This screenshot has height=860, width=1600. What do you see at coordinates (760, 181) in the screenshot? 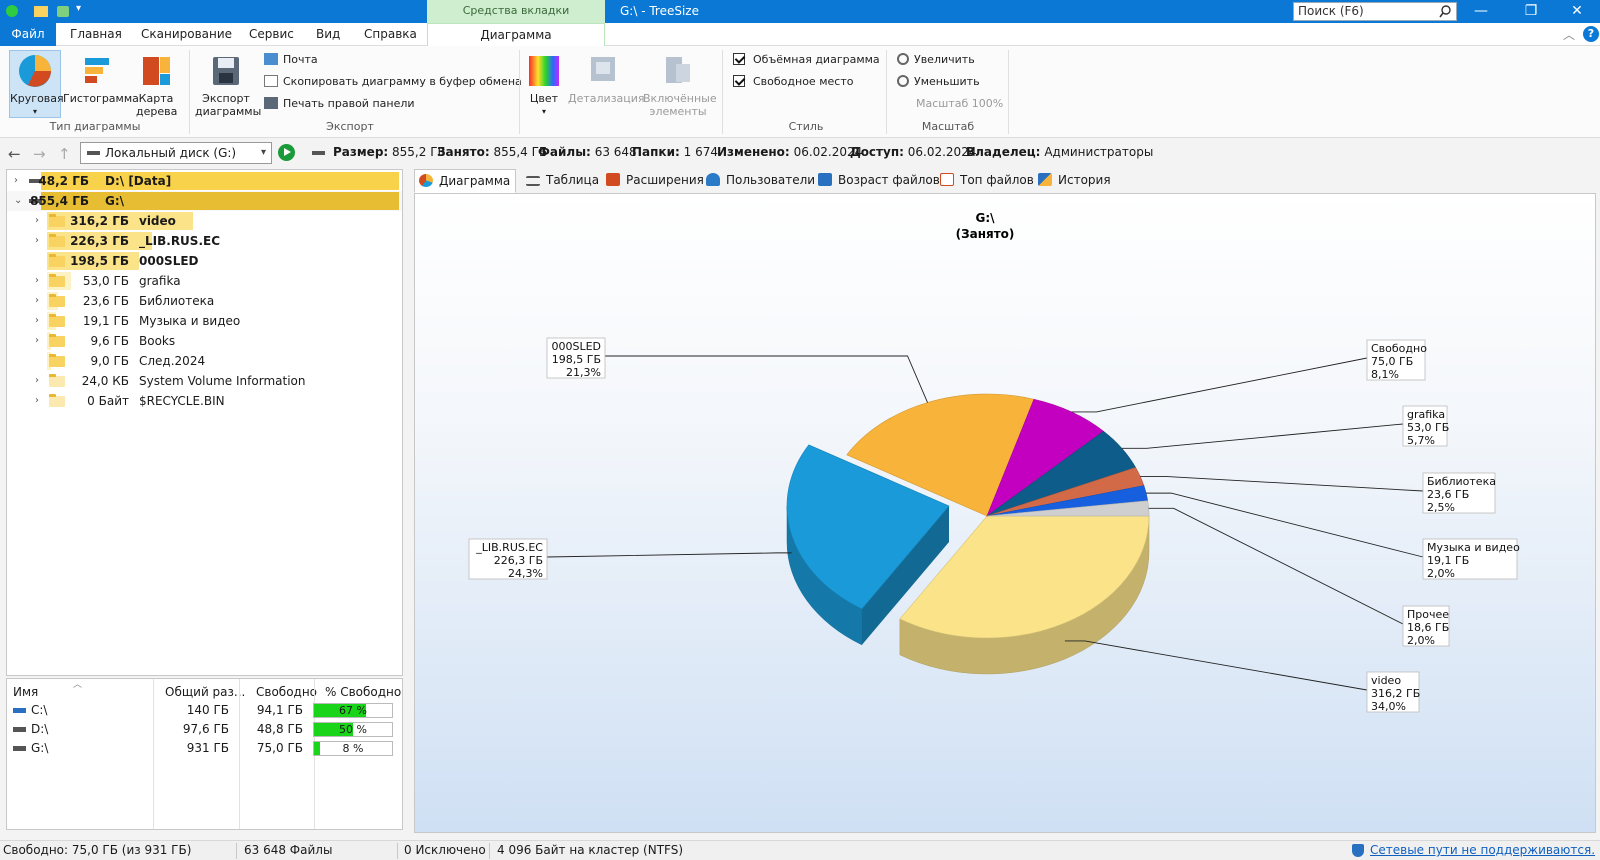
I see `tab-users: Пользователи` at bounding box center [760, 181].